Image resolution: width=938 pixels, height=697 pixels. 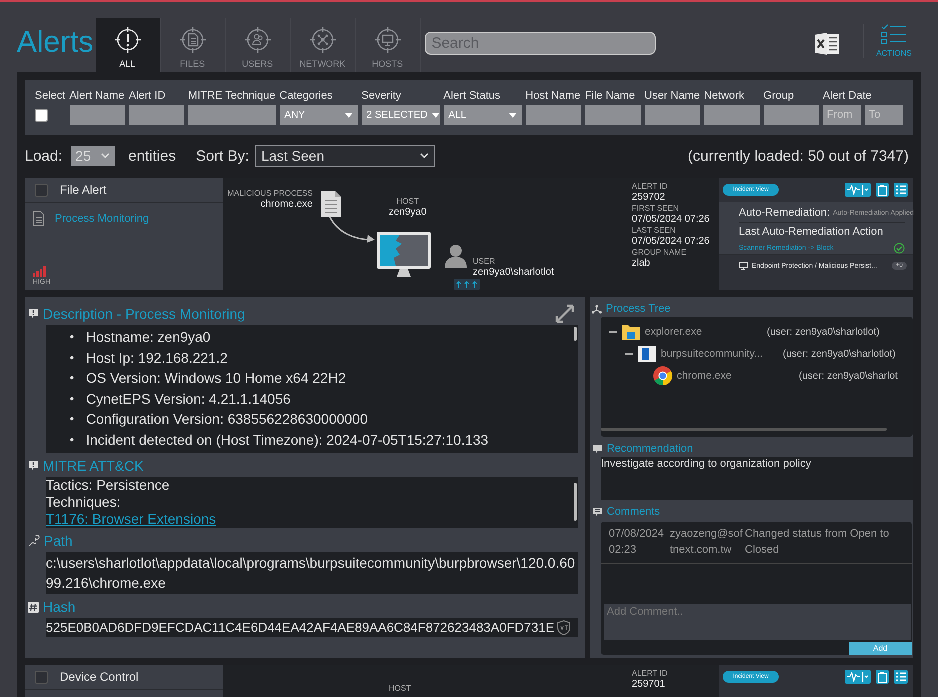 What do you see at coordinates (382, 96) in the screenshot?
I see `filter-label: Severity` at bounding box center [382, 96].